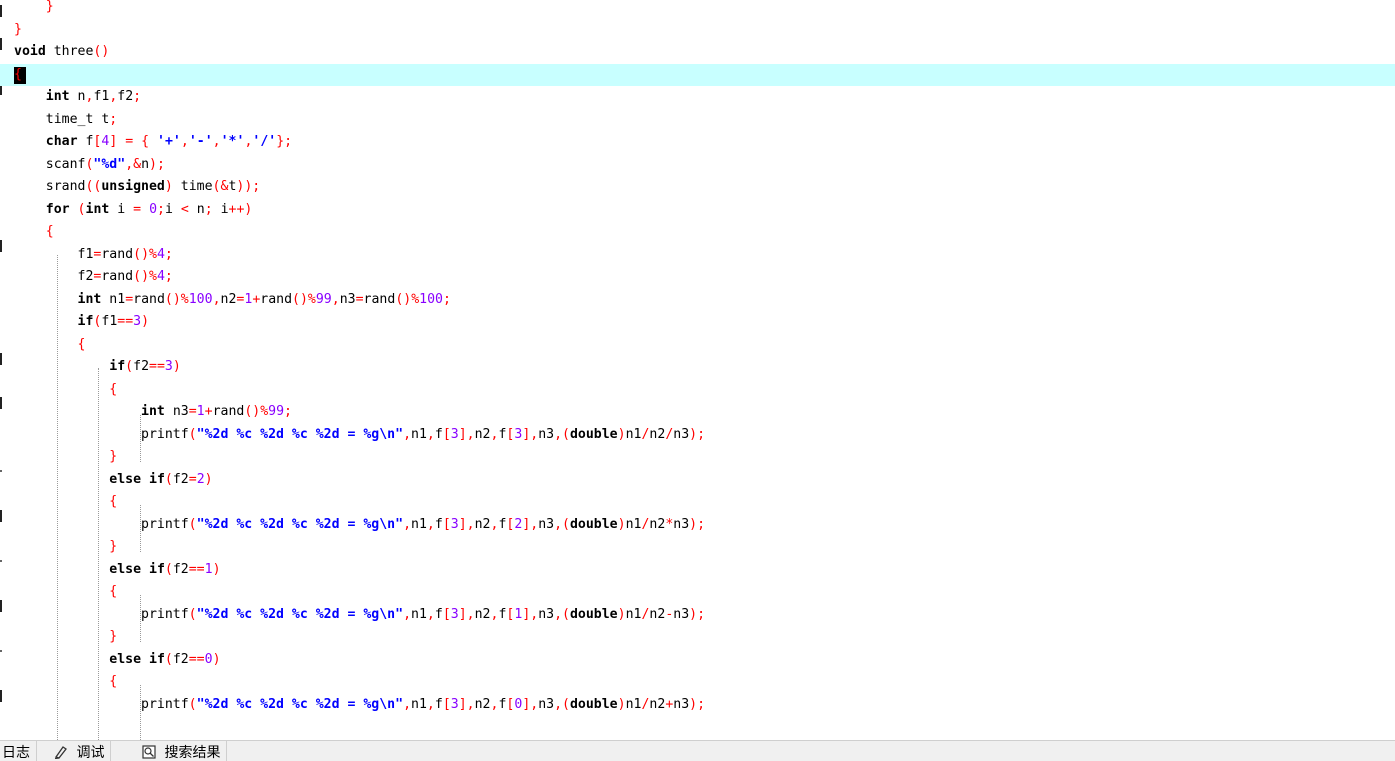 This screenshot has width=1395, height=761. What do you see at coordinates (157, 366) in the screenshot?
I see `code-token: ==` at bounding box center [157, 366].